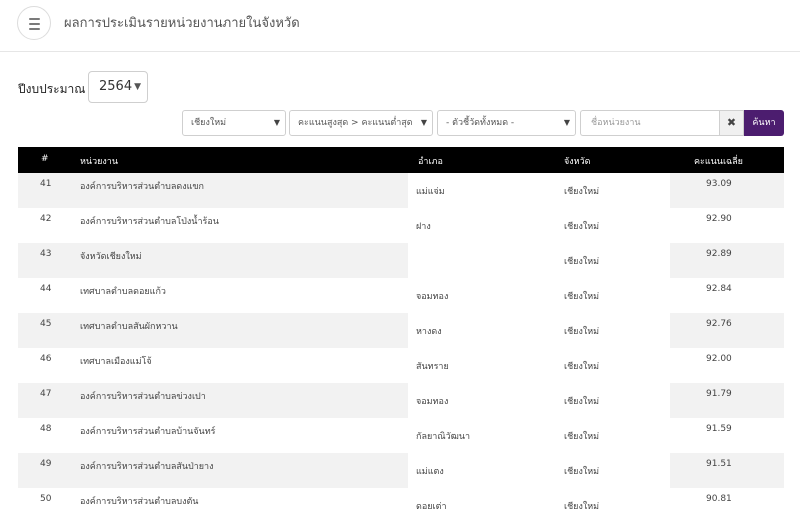 The image size is (800, 513). Describe the element at coordinates (719, 289) in the screenshot. I see `average-score: 92.84` at that location.